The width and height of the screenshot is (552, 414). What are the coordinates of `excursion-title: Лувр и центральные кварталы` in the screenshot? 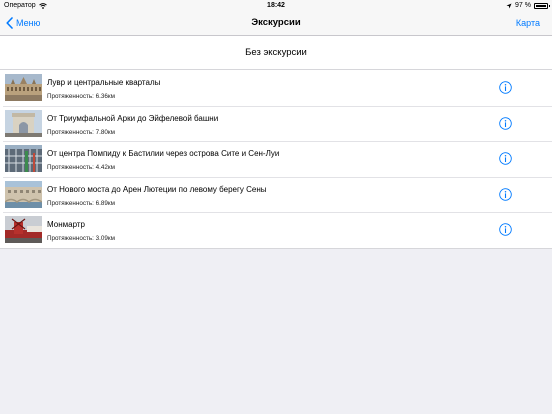 It's located at (104, 82).